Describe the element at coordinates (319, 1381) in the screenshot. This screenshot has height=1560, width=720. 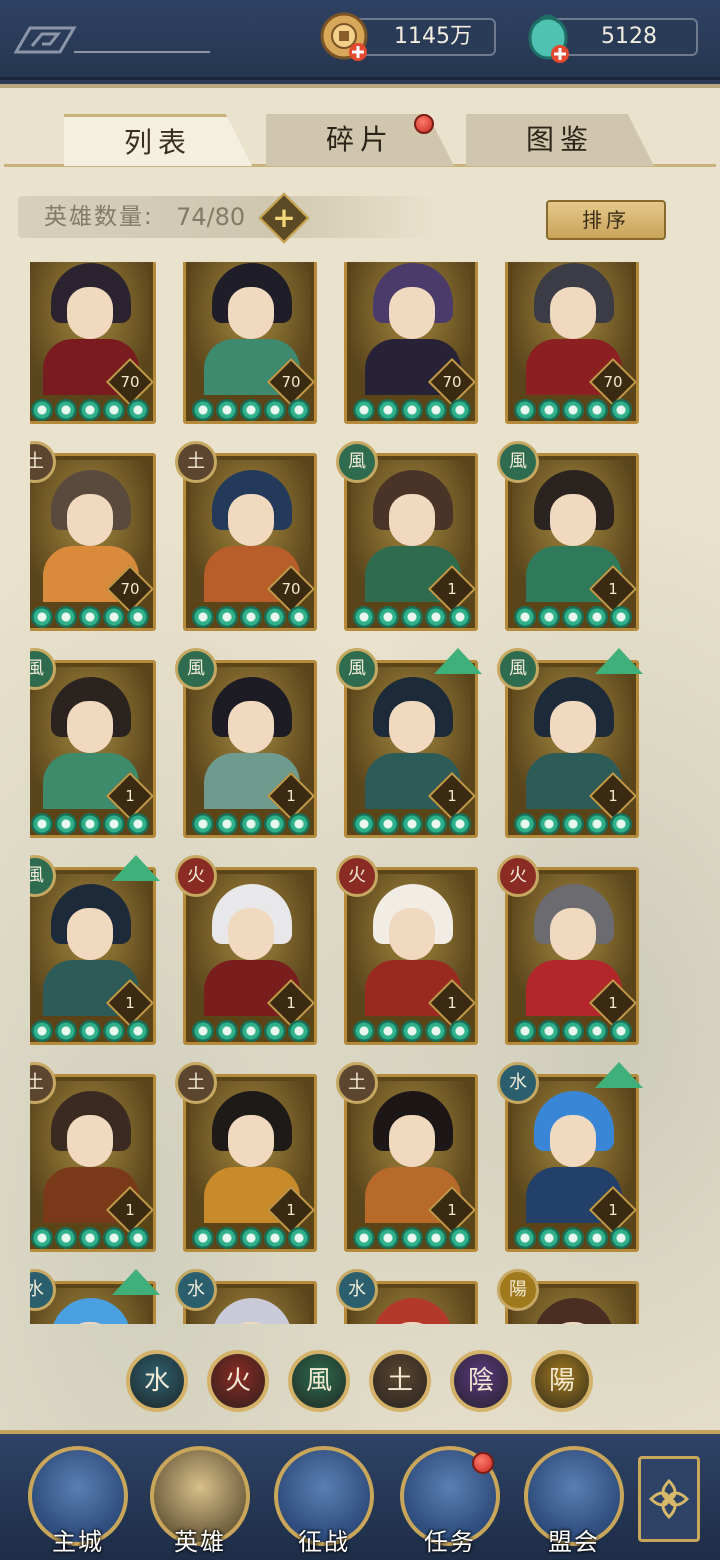
I see `element-filter-button: 風` at that location.